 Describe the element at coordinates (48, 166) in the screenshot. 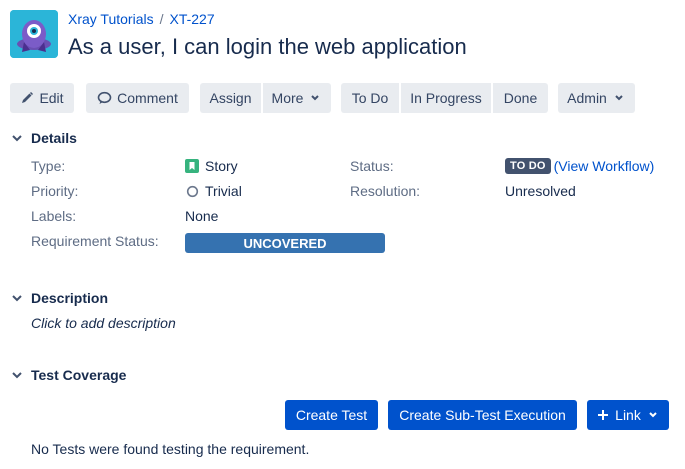

I see `type-label: Type:` at that location.